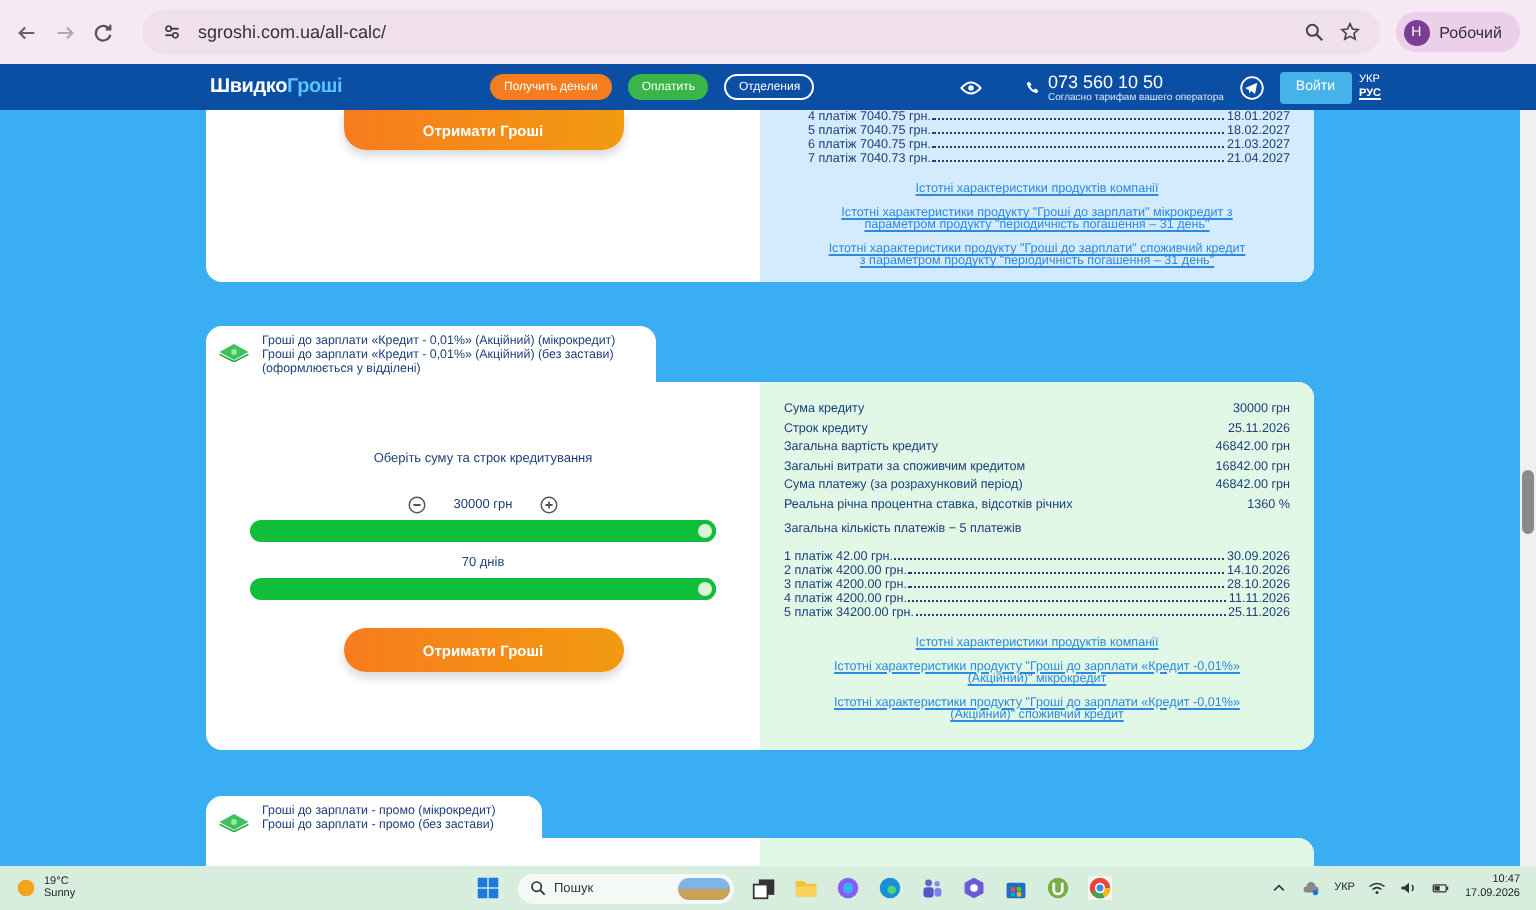  I want to click on chrome-icon, so click(1100, 888).